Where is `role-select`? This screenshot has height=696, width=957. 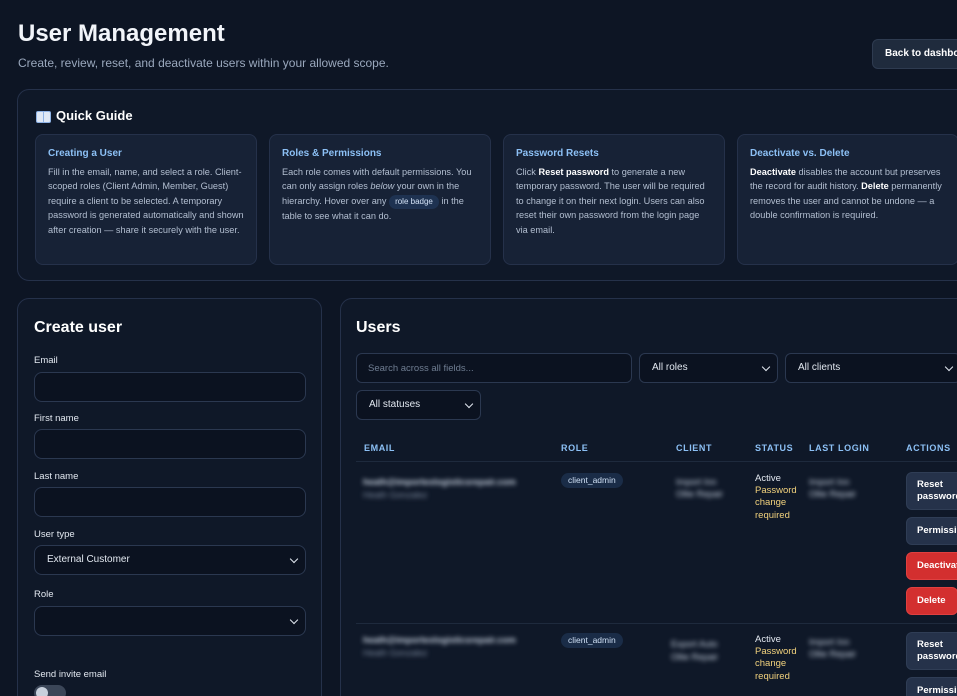 role-select is located at coordinates (170, 621).